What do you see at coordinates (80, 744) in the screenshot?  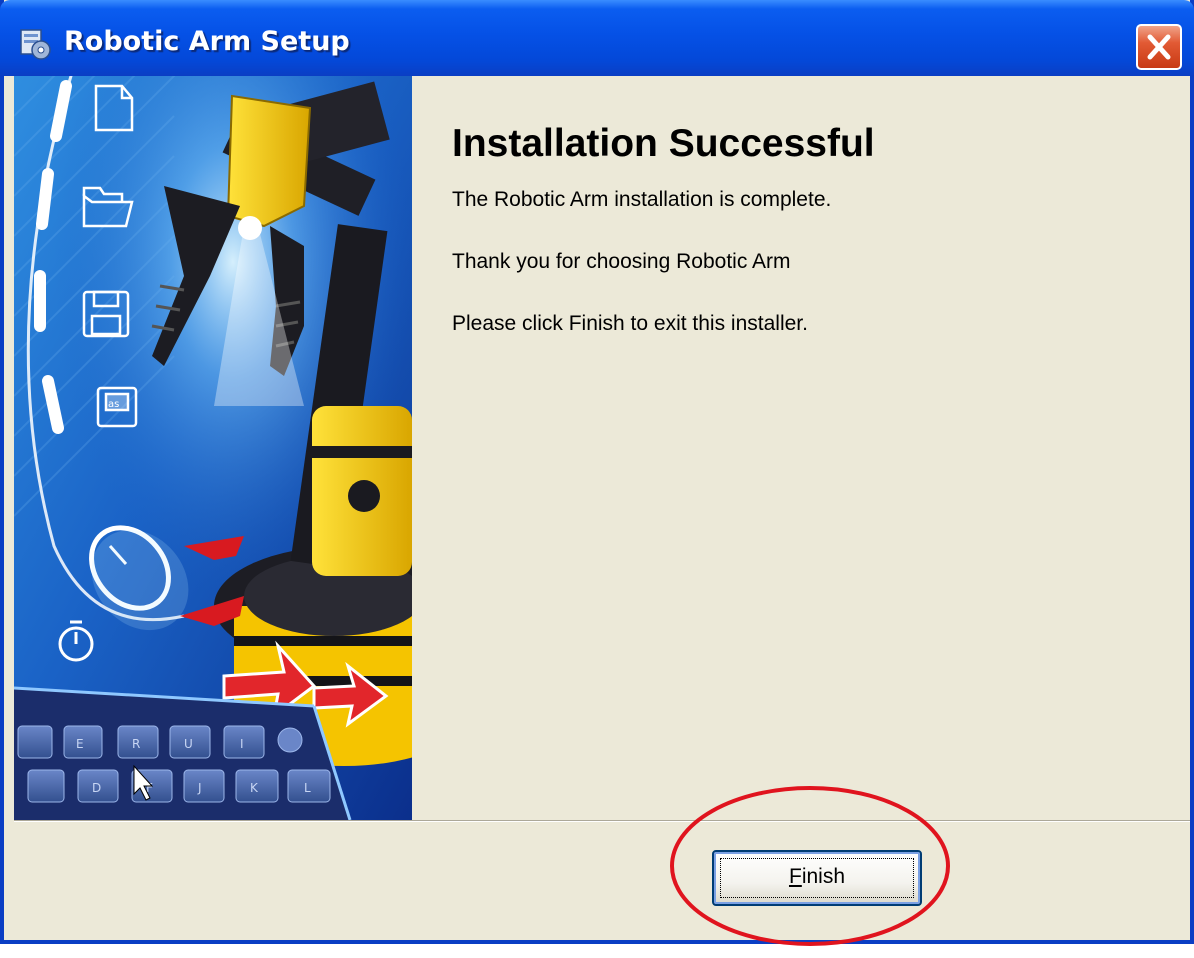 I see `svg-text: E` at bounding box center [80, 744].